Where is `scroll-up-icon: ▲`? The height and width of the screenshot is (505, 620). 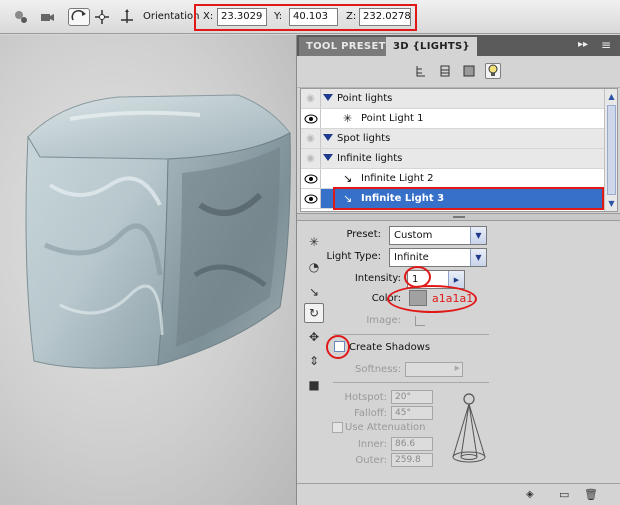 scroll-up-icon: ▲ is located at coordinates (611, 96).